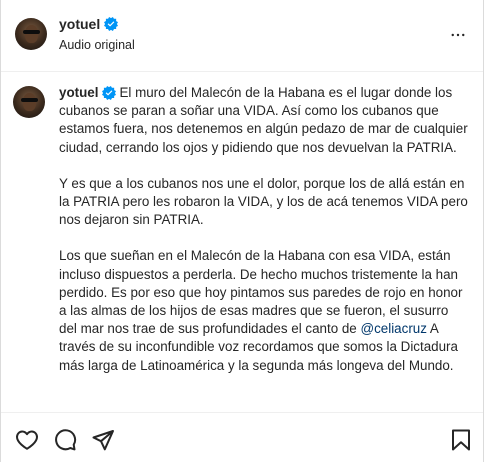 This screenshot has height=462, width=486. Describe the element at coordinates (79, 24) in the screenshot. I see `header-username: yotuel` at that location.